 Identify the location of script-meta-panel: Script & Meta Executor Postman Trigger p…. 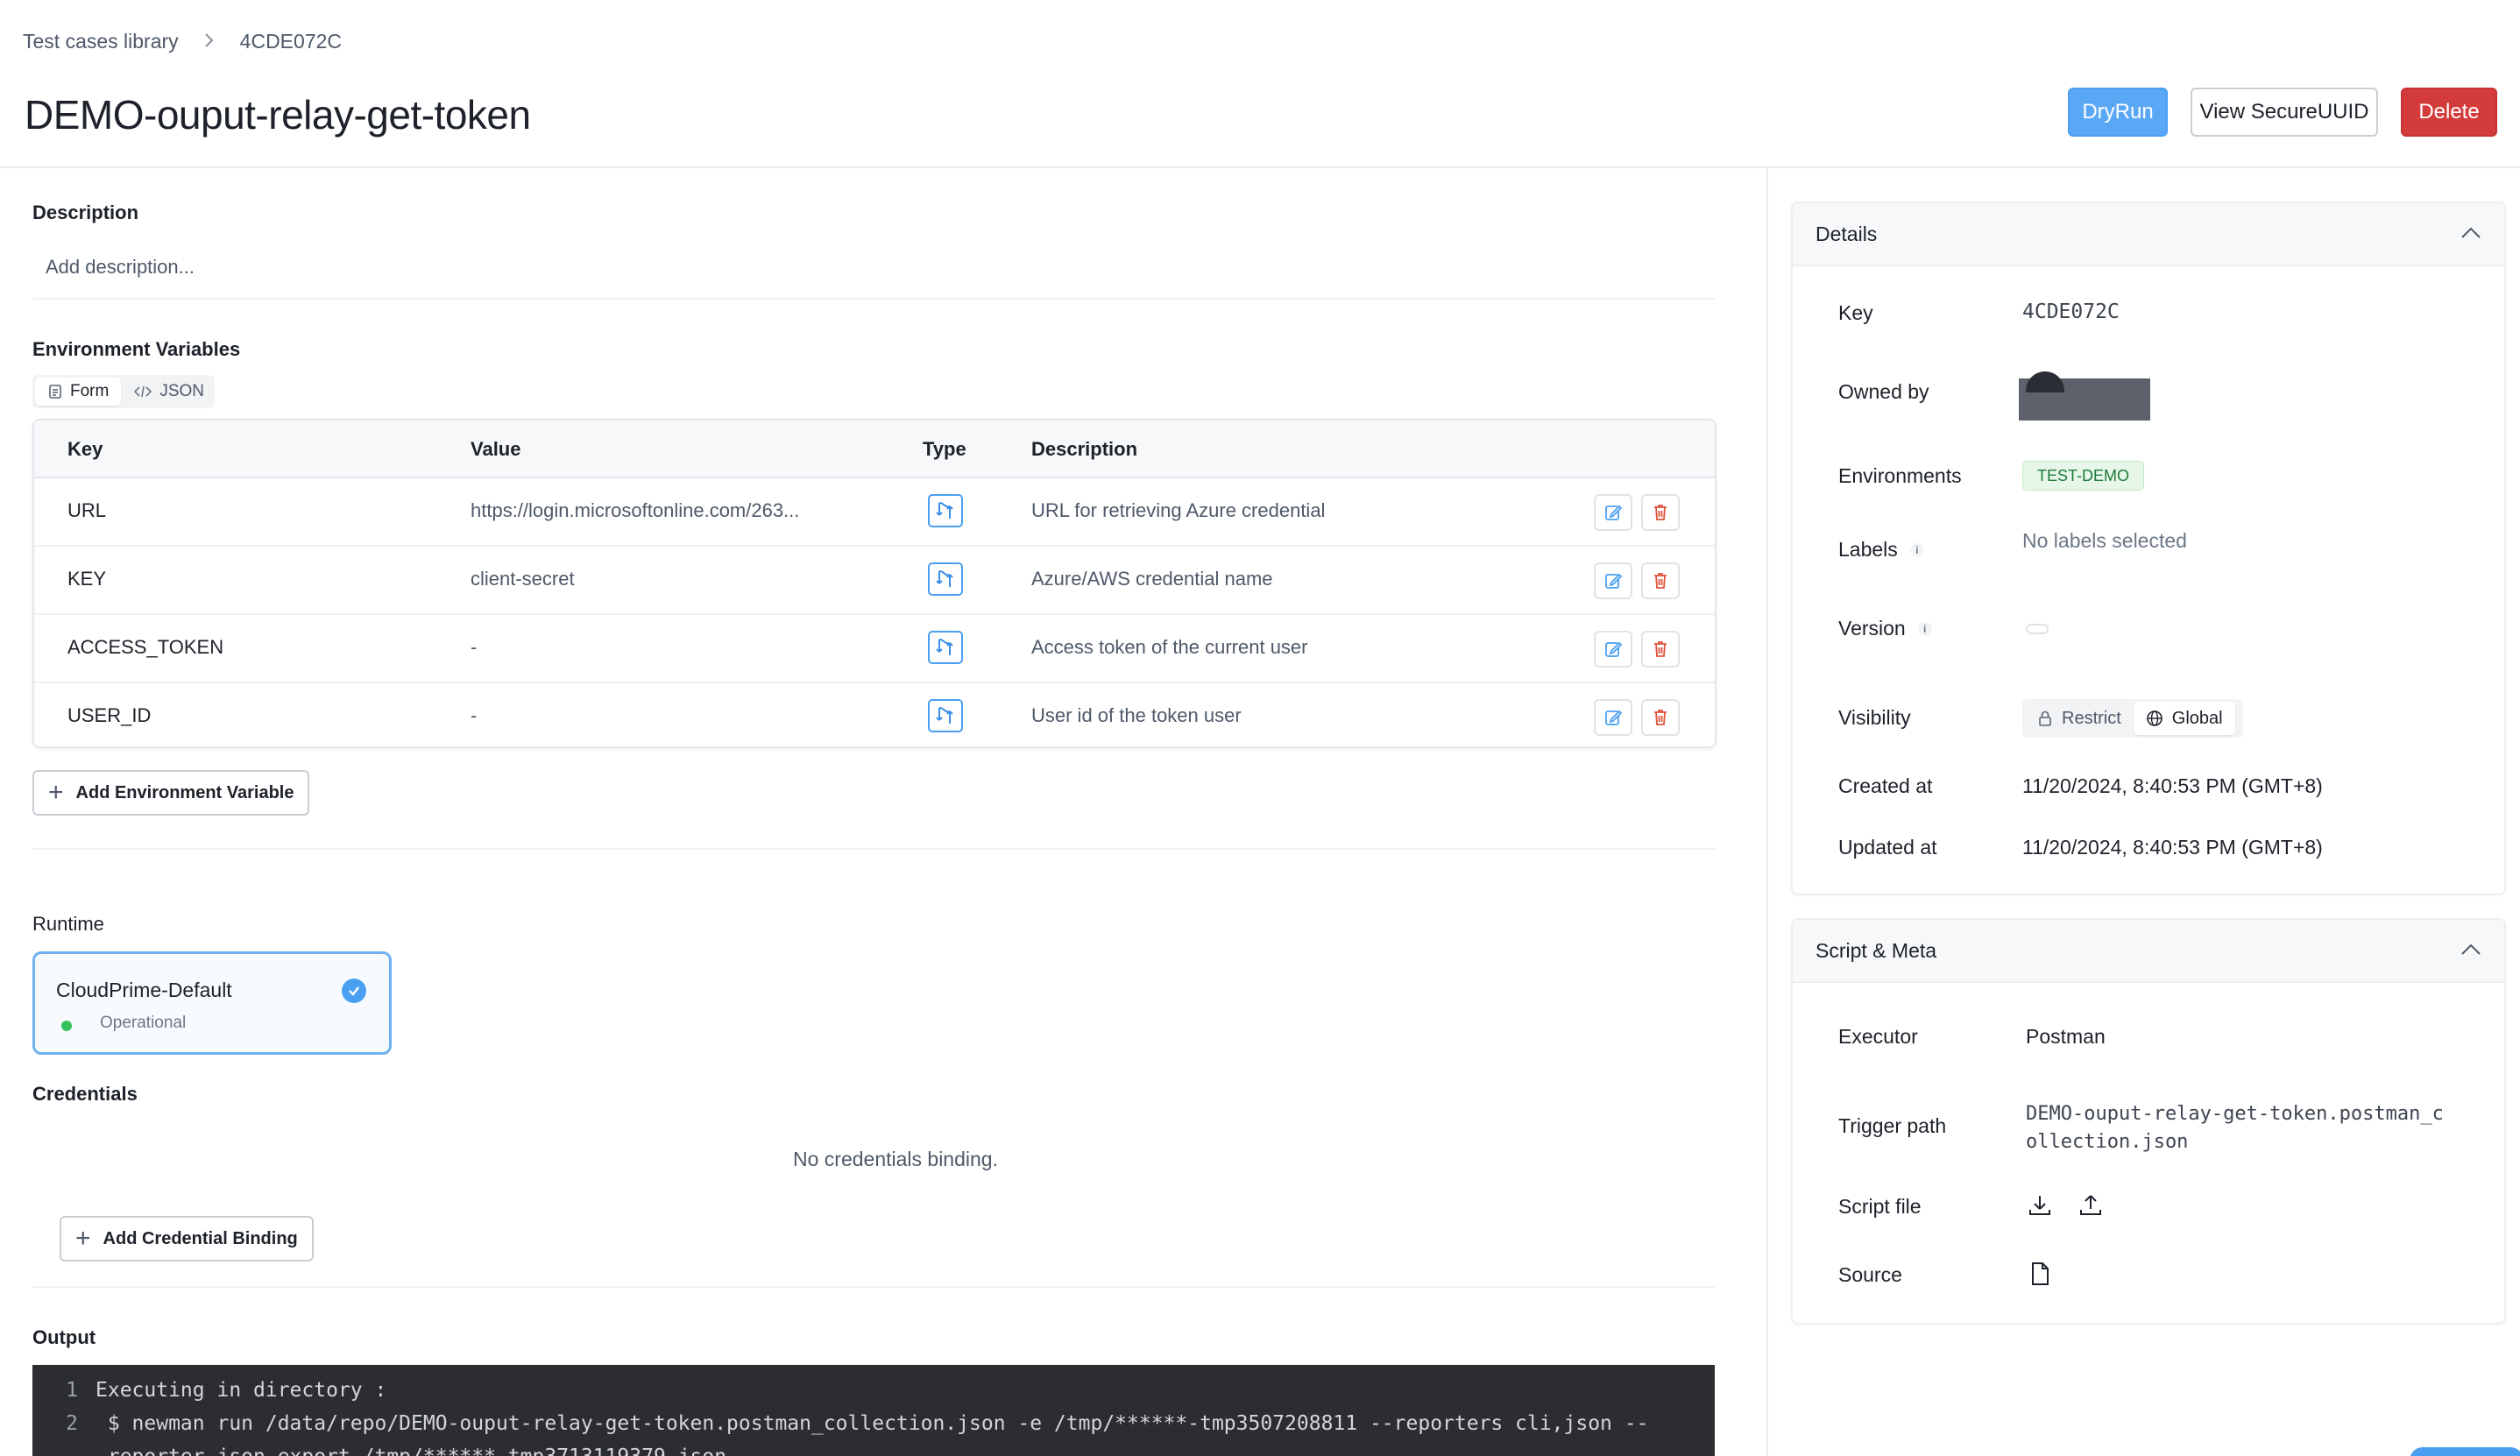
(2148, 1121).